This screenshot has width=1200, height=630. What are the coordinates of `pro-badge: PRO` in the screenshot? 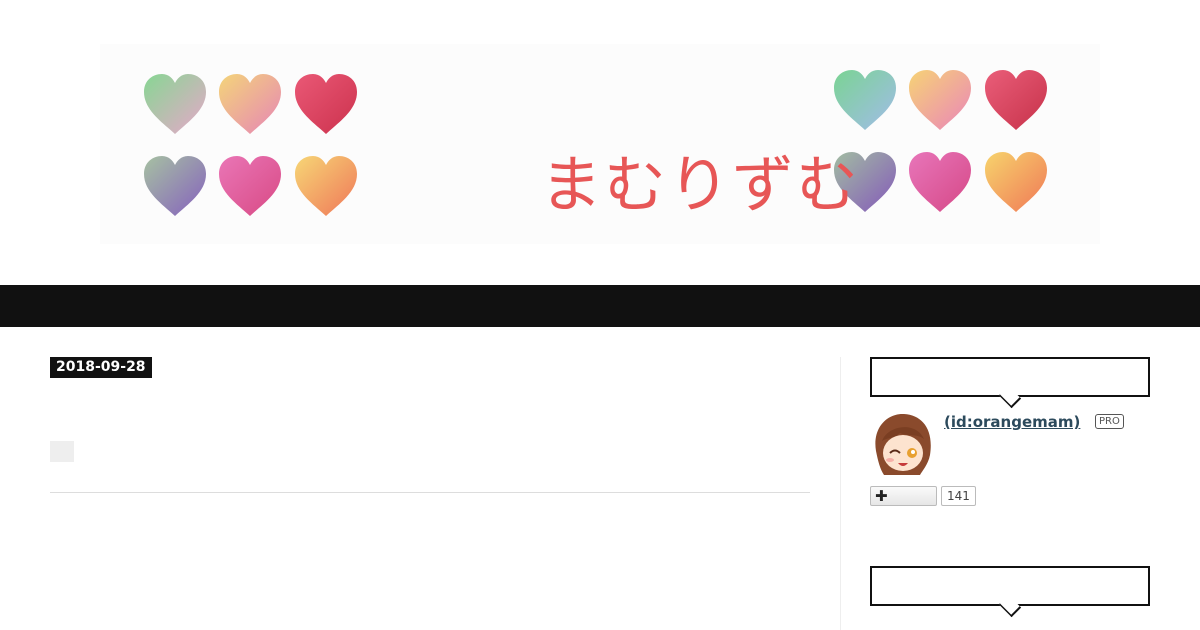 It's located at (1109, 421).